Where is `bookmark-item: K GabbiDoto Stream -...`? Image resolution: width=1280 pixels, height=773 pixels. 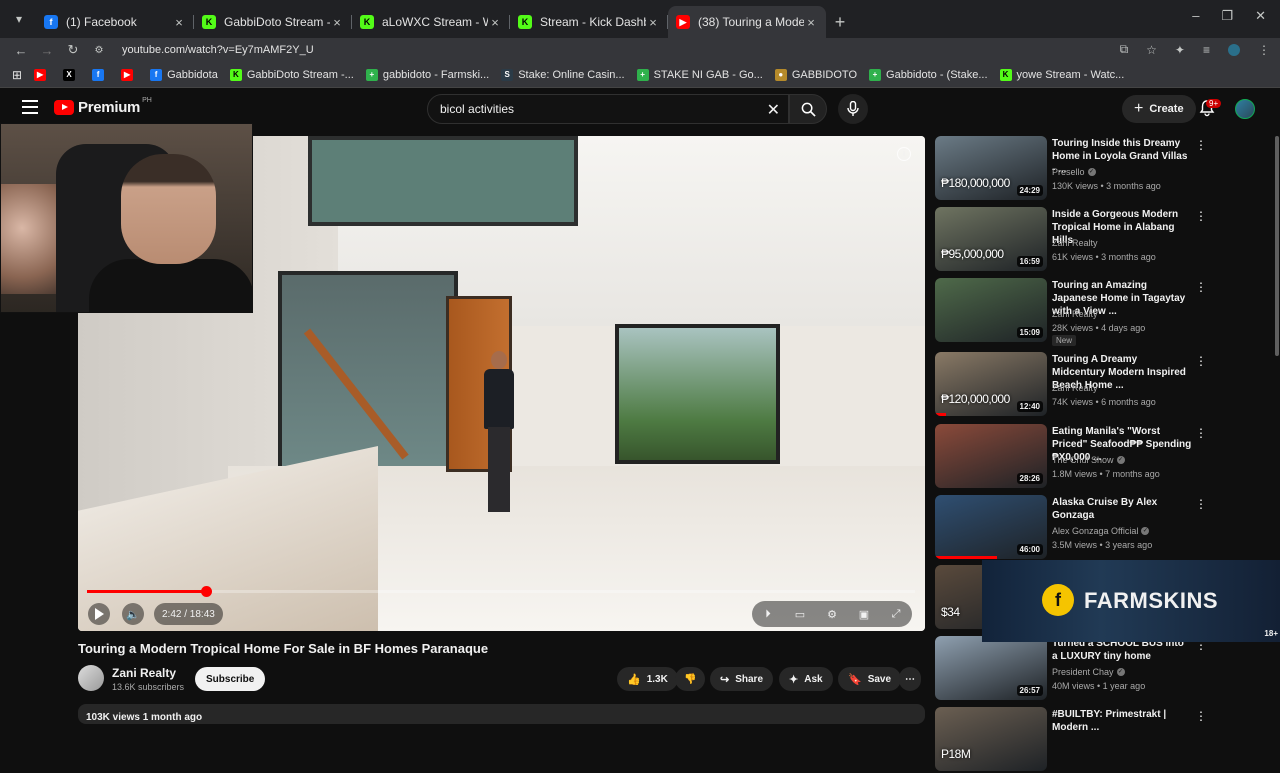
bookmark-item: K GabbiDoto Stream -... is located at coordinates (291, 74).